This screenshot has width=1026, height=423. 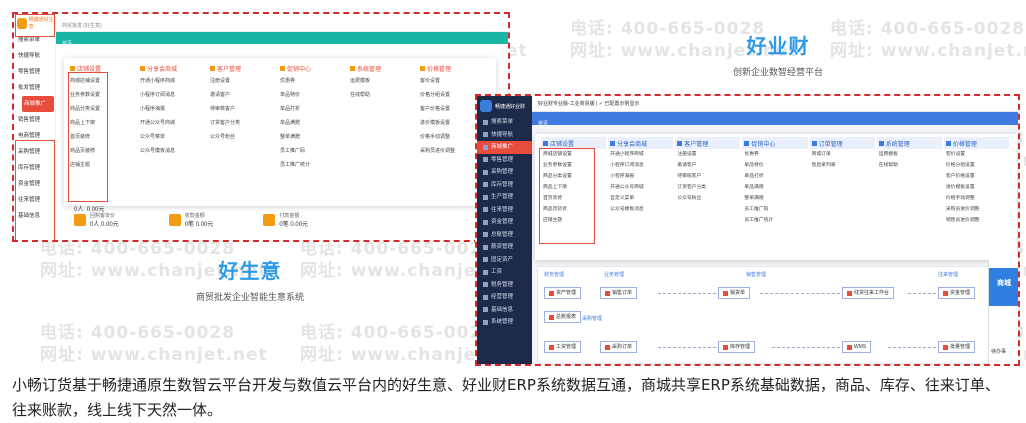 I want to click on sidebar-item: 固定资产, so click(x=504, y=260).